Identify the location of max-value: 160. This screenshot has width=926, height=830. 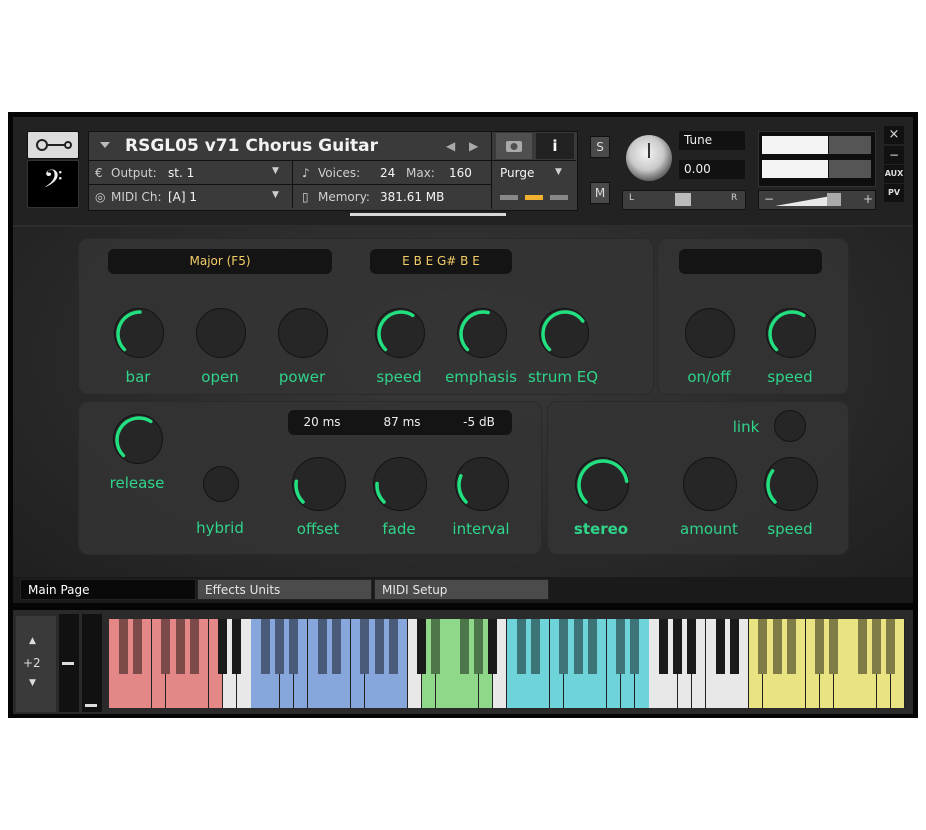
(460, 173).